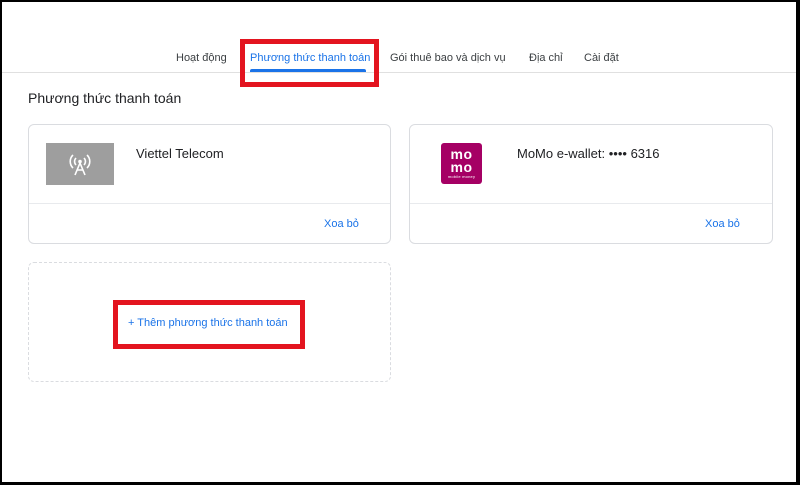  I want to click on tab-highlight-box, so click(309, 63).